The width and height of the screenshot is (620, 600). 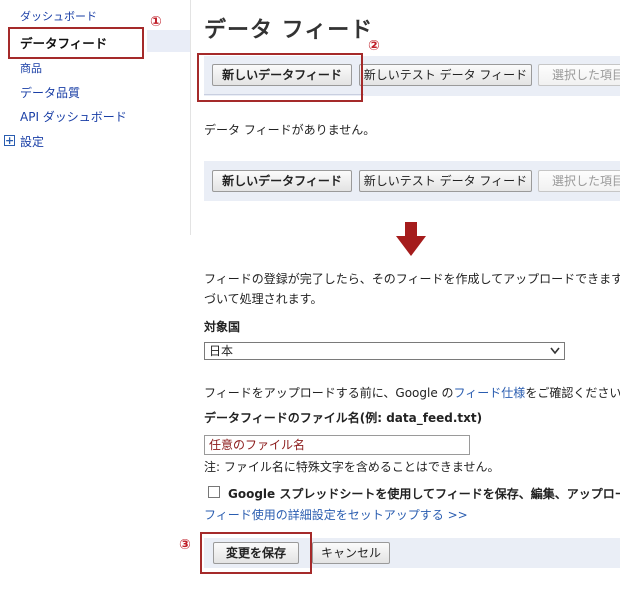 What do you see at coordinates (424, 494) in the screenshot?
I see `spreadsheet-label: Google スプレッドシートを使用してフィードを保存、編集、アップロードす` at bounding box center [424, 494].